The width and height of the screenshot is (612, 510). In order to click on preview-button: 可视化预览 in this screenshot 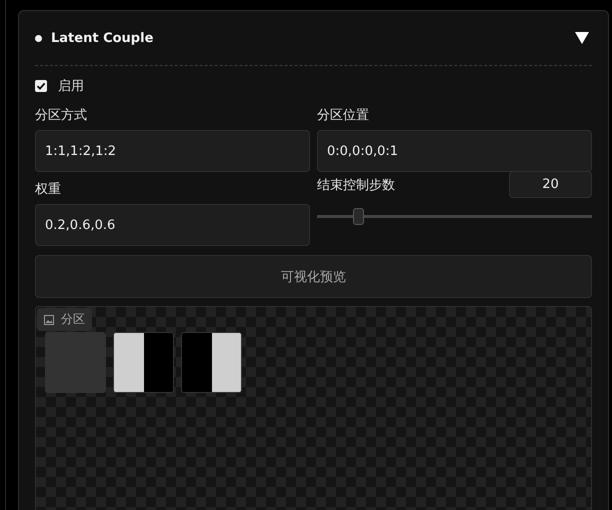, I will do `click(313, 276)`.